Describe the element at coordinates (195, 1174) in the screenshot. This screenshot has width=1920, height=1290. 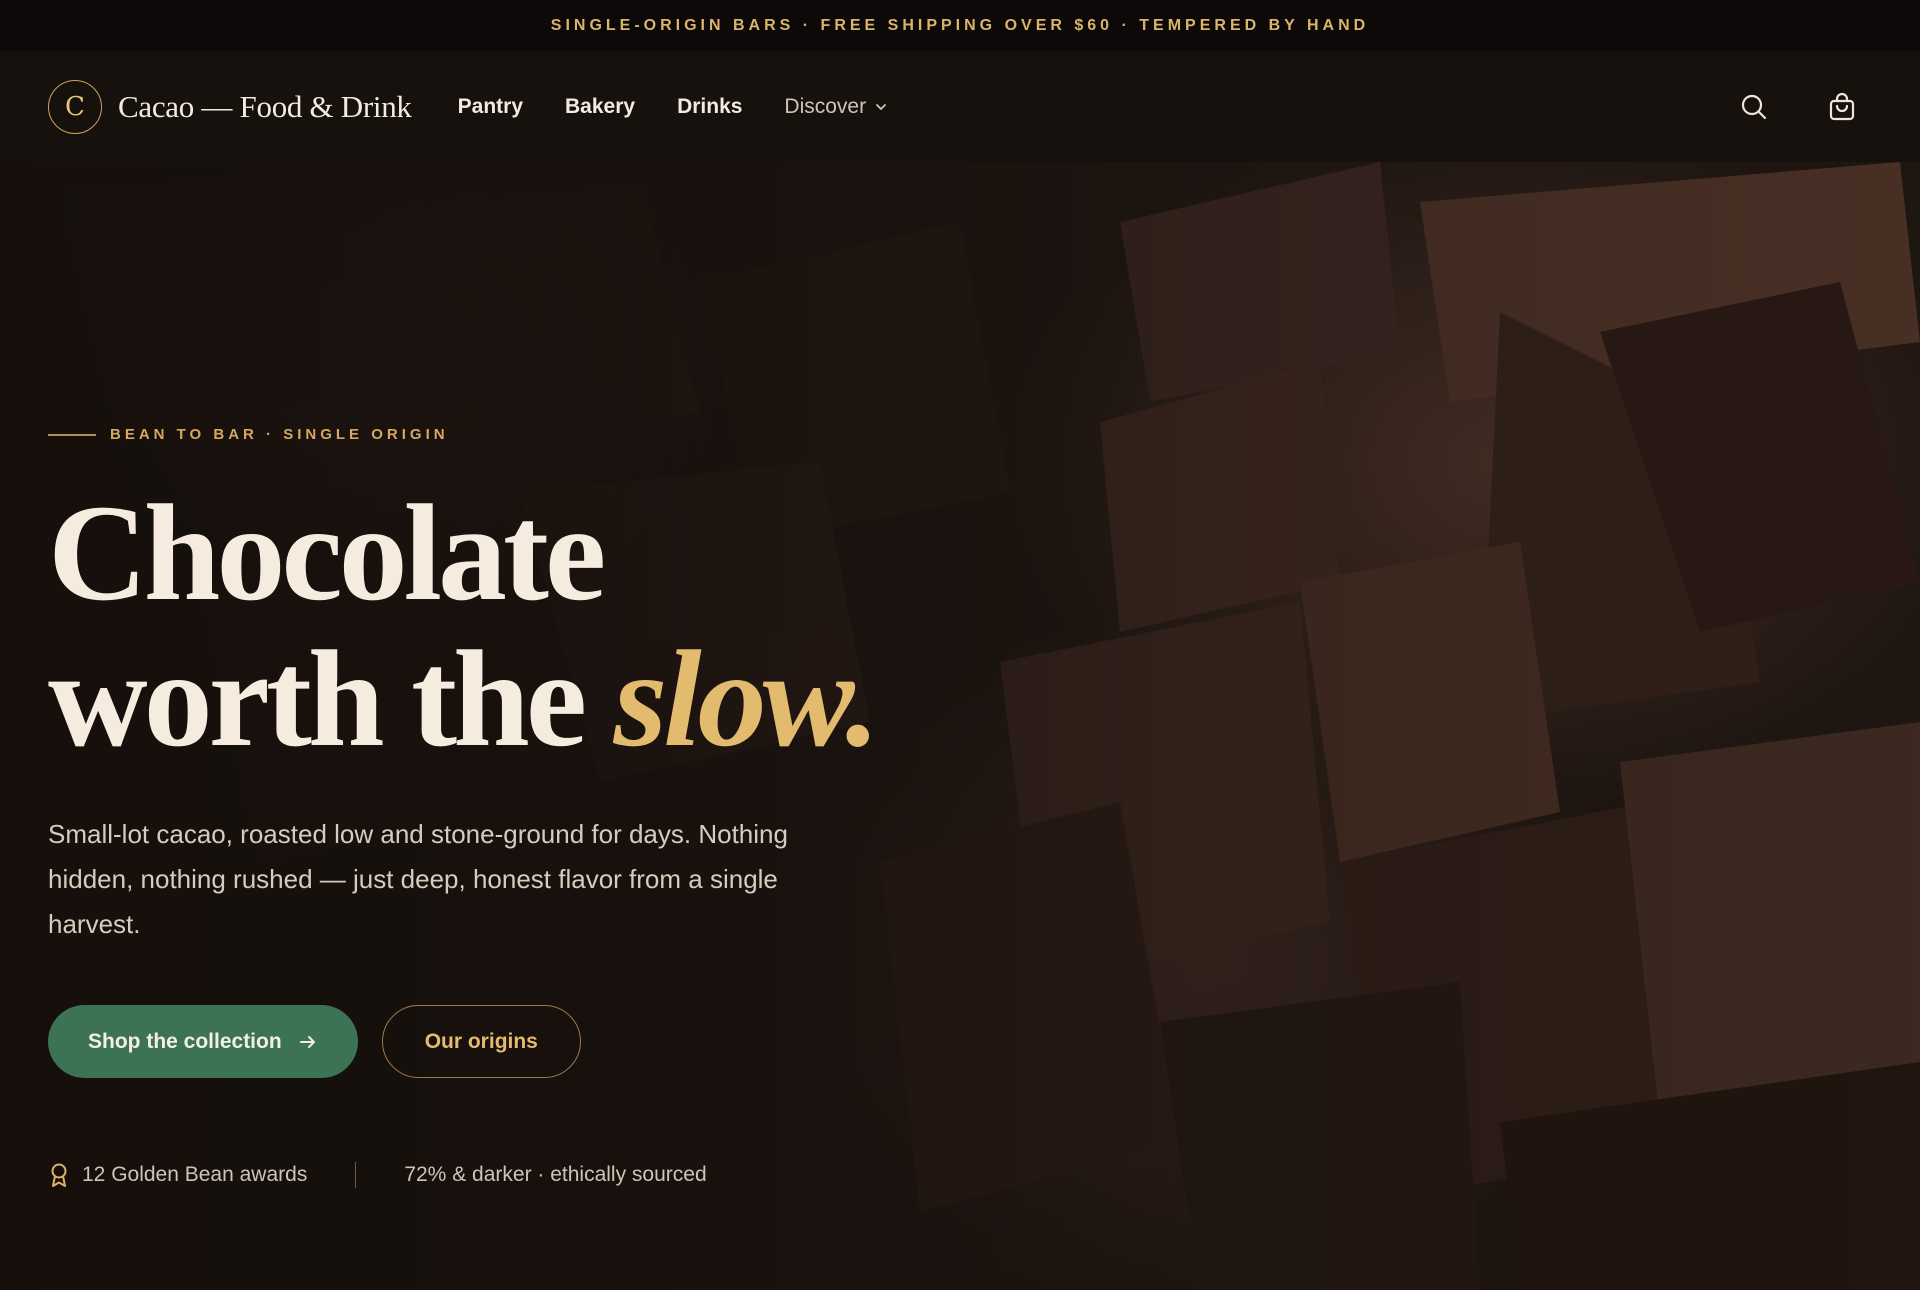
I see `awards-text: 12 Golden Bean awards` at that location.